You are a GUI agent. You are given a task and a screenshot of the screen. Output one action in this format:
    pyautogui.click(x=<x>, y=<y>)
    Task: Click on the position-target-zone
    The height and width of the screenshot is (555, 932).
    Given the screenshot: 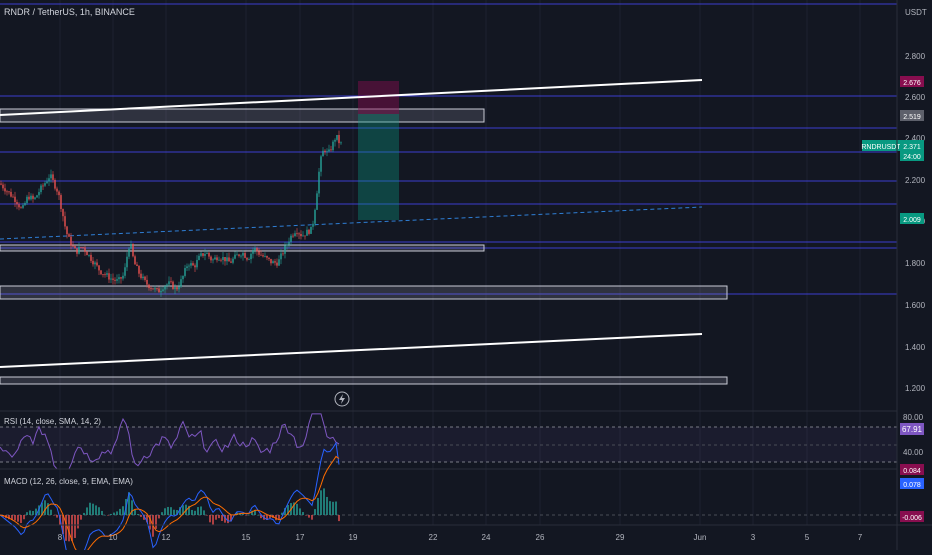 What is the action you would take?
    pyautogui.click(x=378, y=167)
    